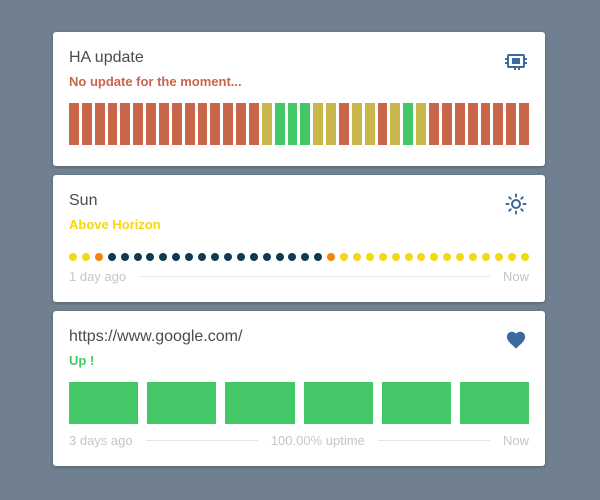 This screenshot has width=600, height=500. Describe the element at coordinates (317, 440) in the screenshot. I see `uptime-percentage: 100.00% uptime` at that location.